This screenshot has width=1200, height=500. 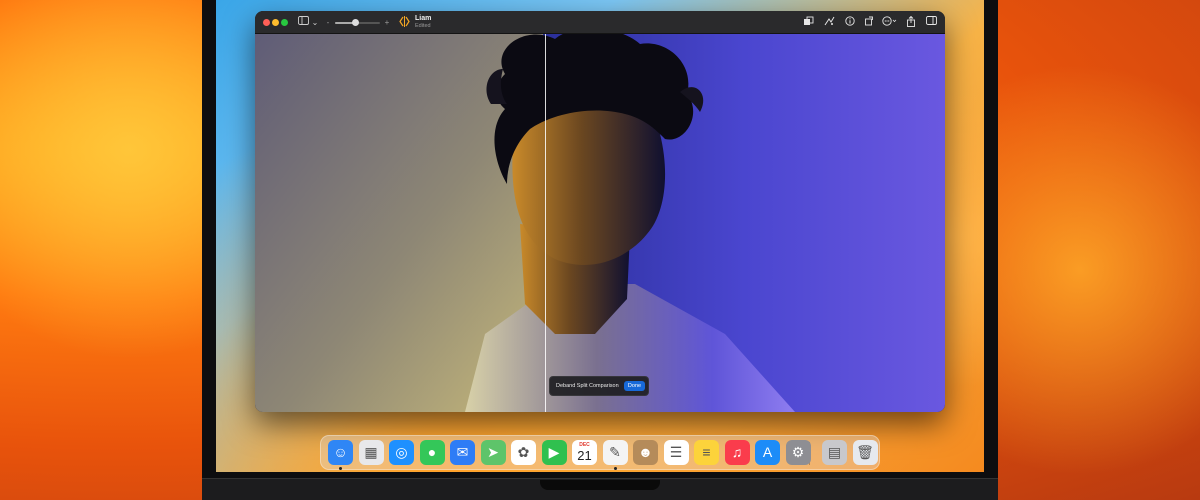 What do you see at coordinates (829, 22) in the screenshot?
I see `adjust-icon` at bounding box center [829, 22].